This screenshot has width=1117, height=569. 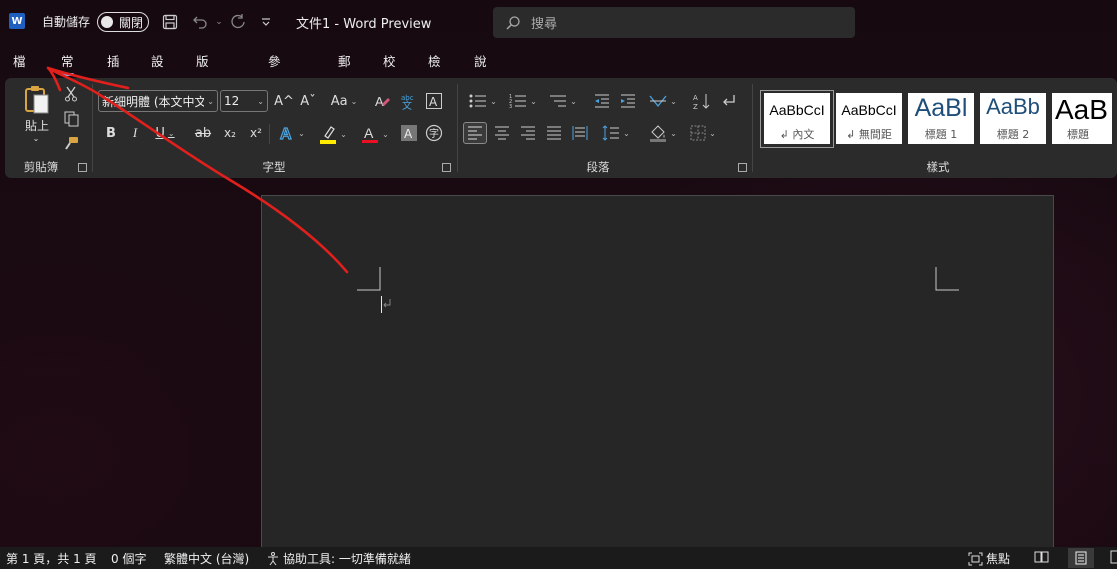 I want to click on annotation-arrow-icon, so click(x=197, y=170).